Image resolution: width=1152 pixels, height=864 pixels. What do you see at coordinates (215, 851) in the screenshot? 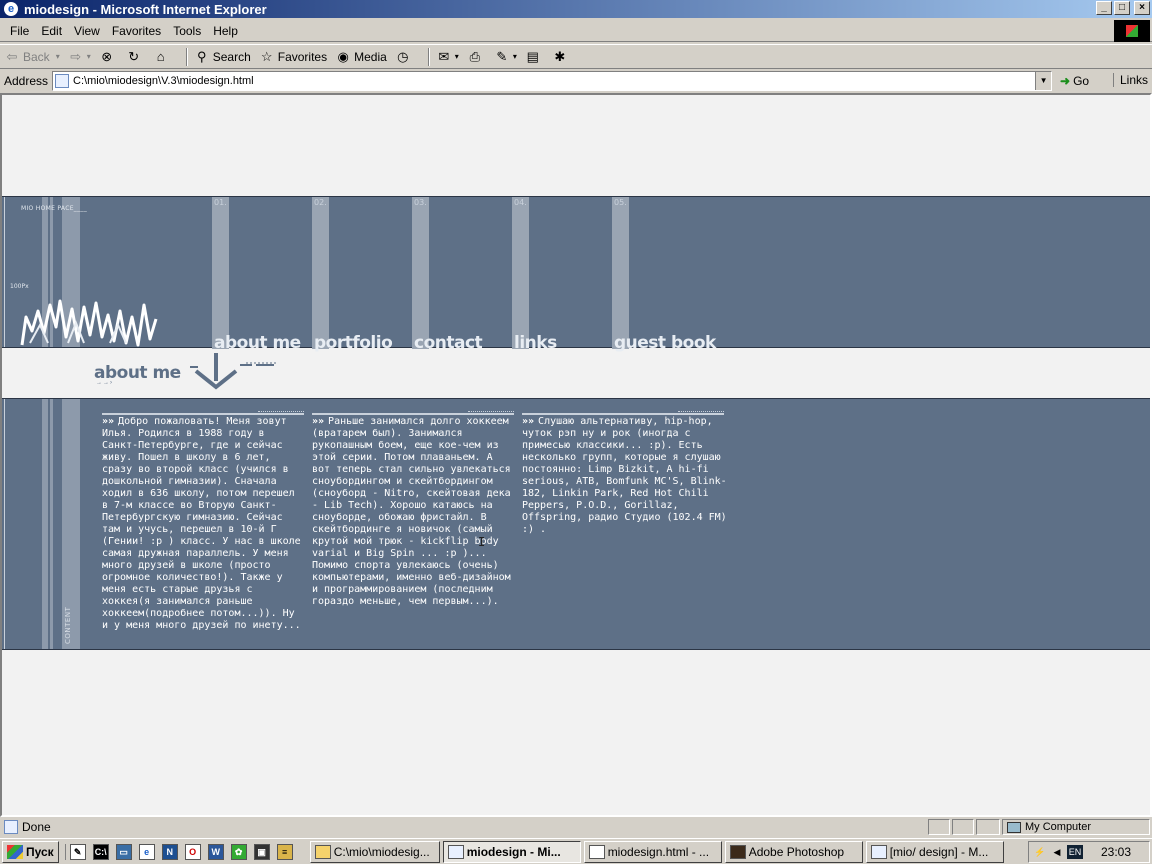
I see `word-icon: W` at bounding box center [215, 851].